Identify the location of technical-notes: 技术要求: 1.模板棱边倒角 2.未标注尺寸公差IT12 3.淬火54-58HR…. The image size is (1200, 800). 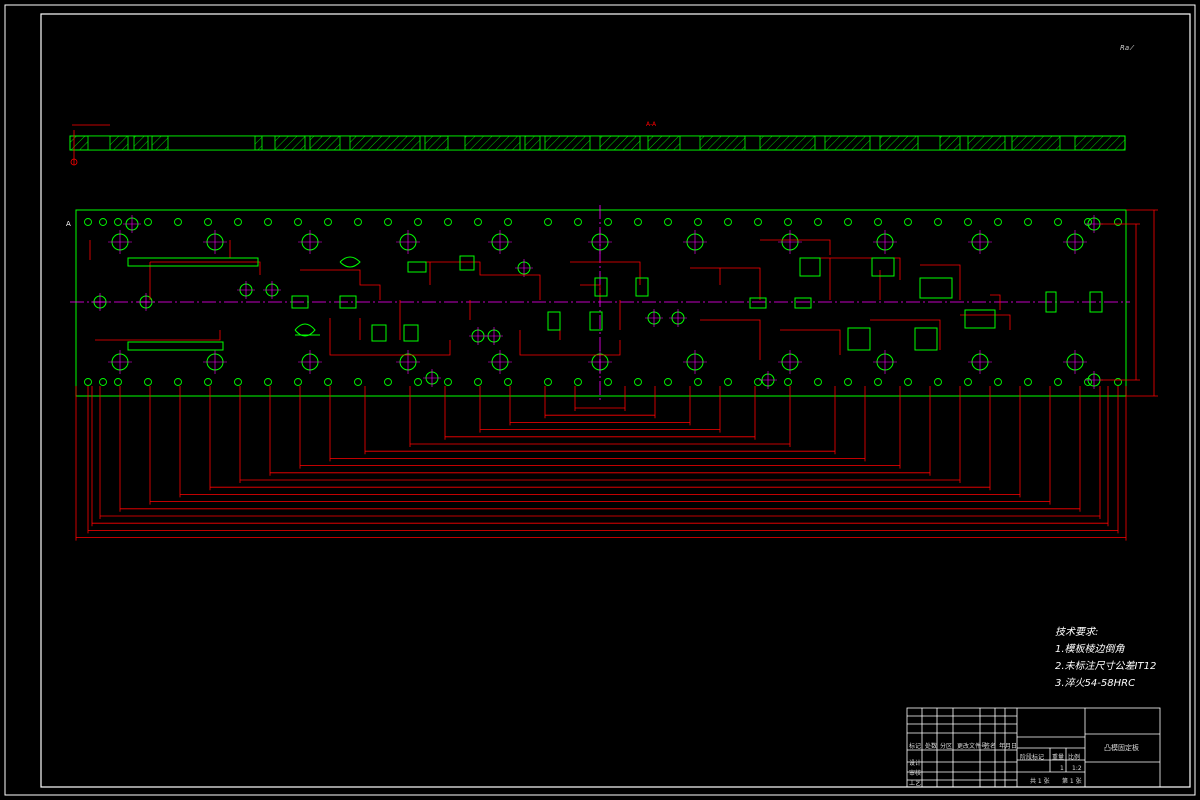
(1105, 658).